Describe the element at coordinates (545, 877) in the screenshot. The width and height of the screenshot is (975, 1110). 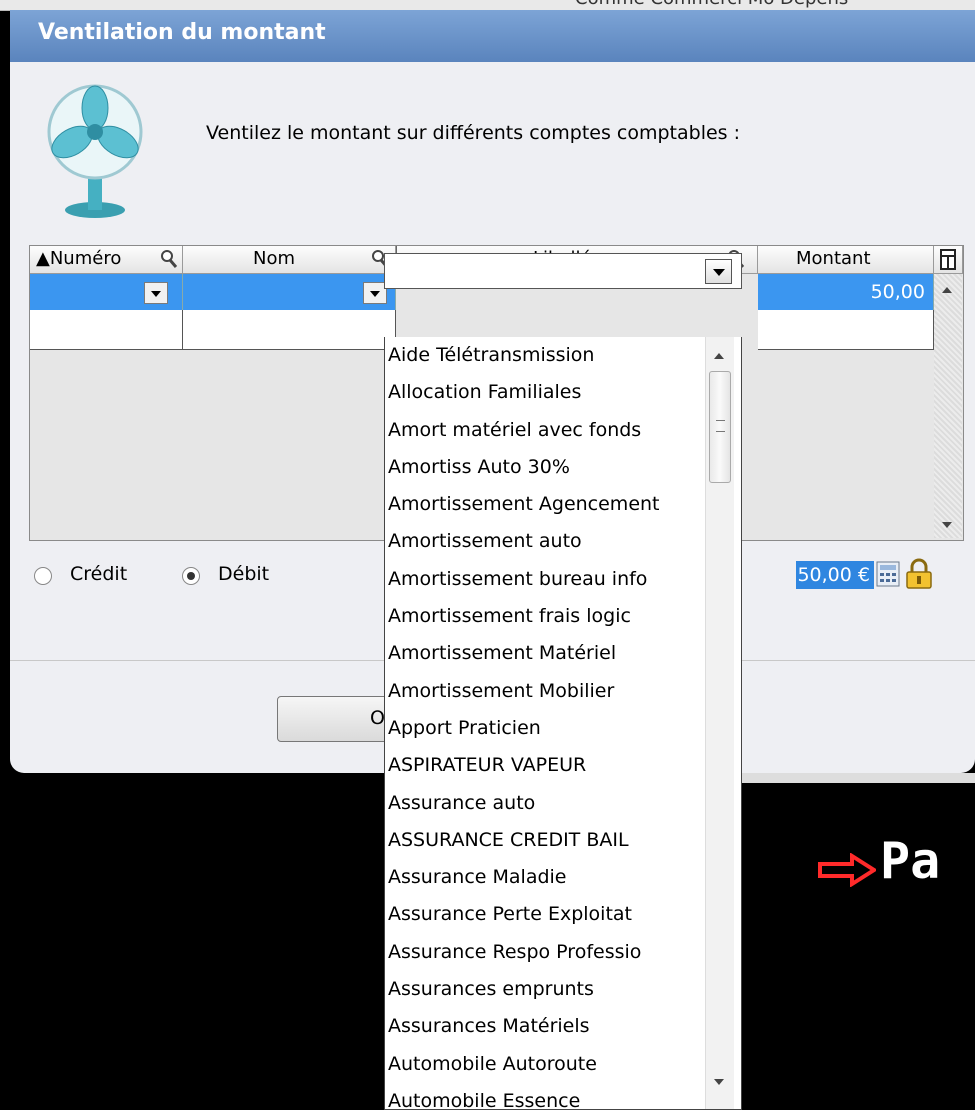
I see `dropdown-item: Assurance Maladie` at that location.